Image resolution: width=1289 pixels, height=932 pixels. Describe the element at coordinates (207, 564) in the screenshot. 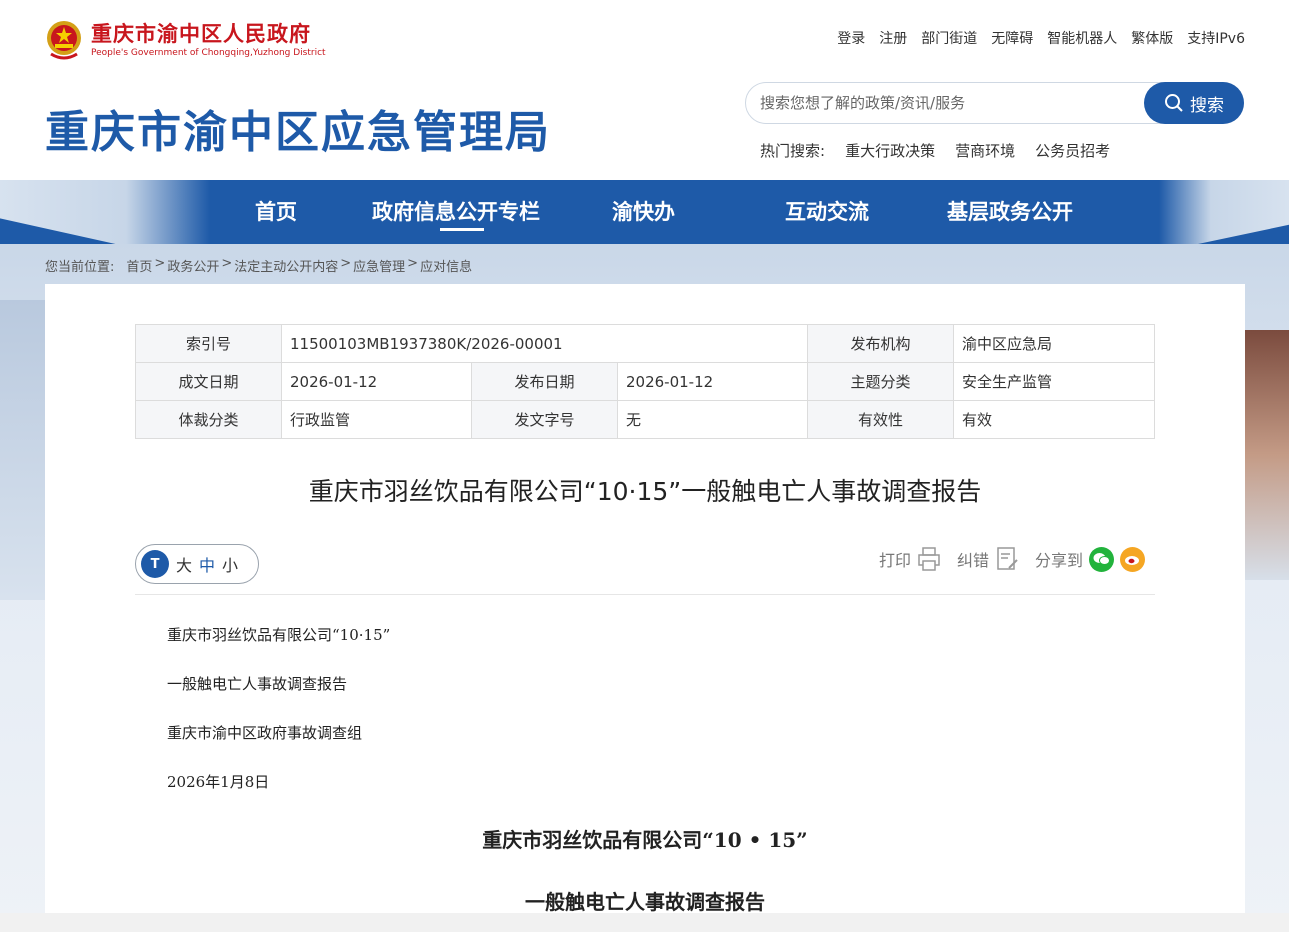

I see `font-size-medium: 中` at that location.